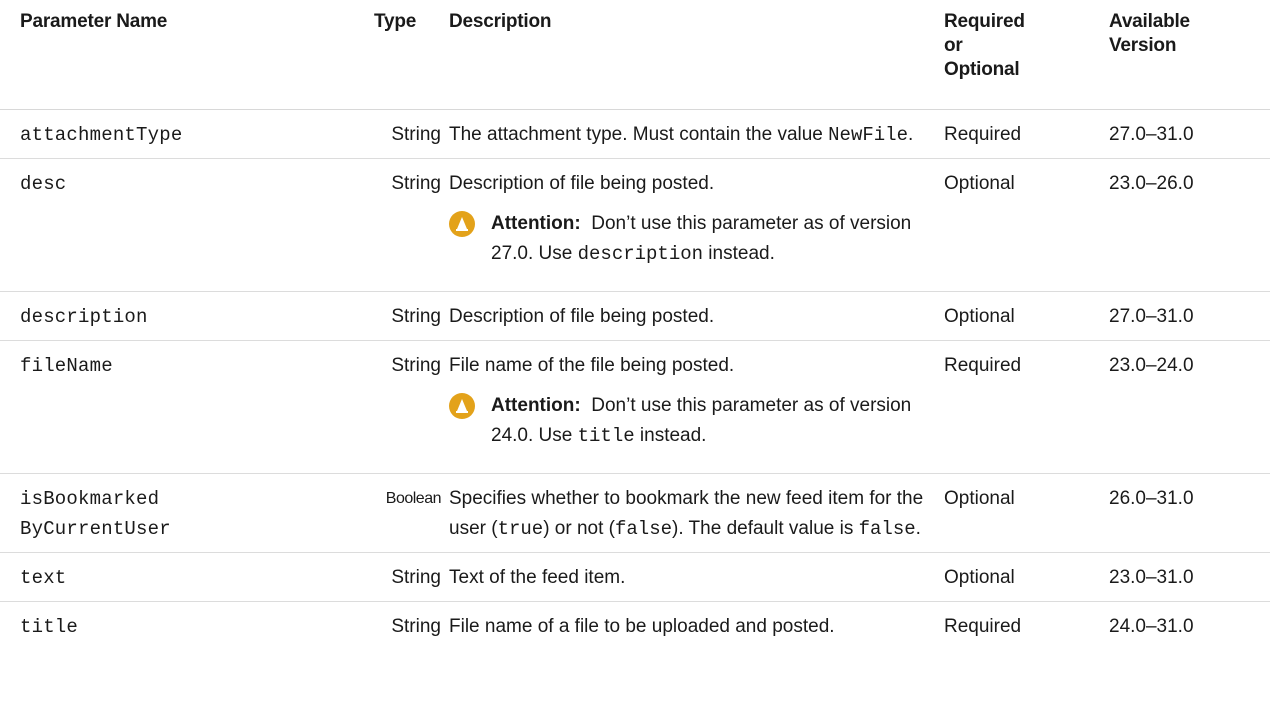 The image size is (1270, 727). Describe the element at coordinates (84, 317) in the screenshot. I see `param-name: description` at that location.